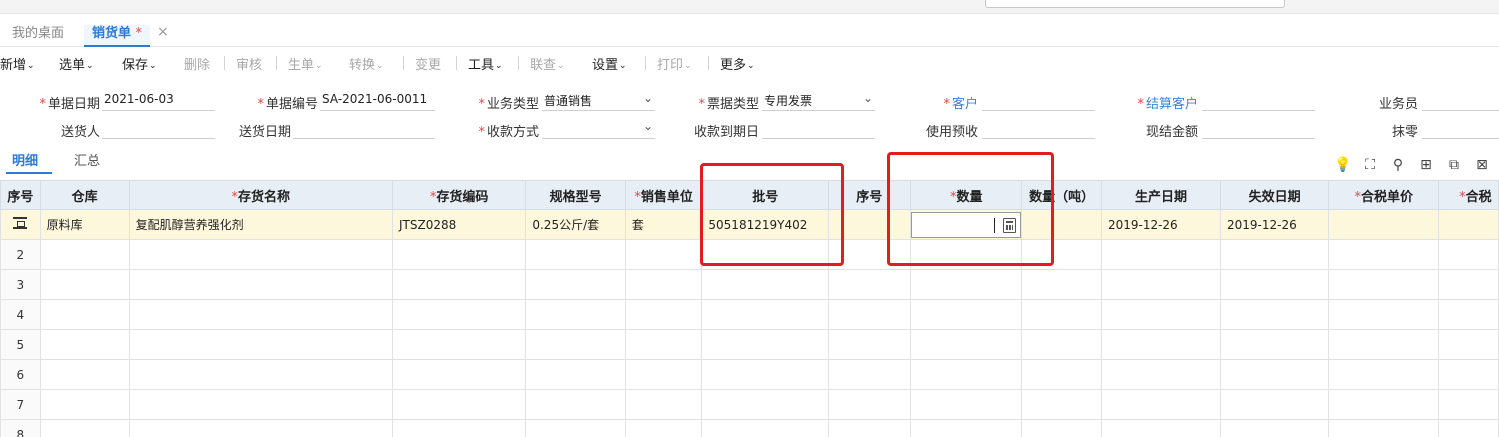  Describe the element at coordinates (139, 63) in the screenshot. I see `save-button: 保存⌄` at that location.